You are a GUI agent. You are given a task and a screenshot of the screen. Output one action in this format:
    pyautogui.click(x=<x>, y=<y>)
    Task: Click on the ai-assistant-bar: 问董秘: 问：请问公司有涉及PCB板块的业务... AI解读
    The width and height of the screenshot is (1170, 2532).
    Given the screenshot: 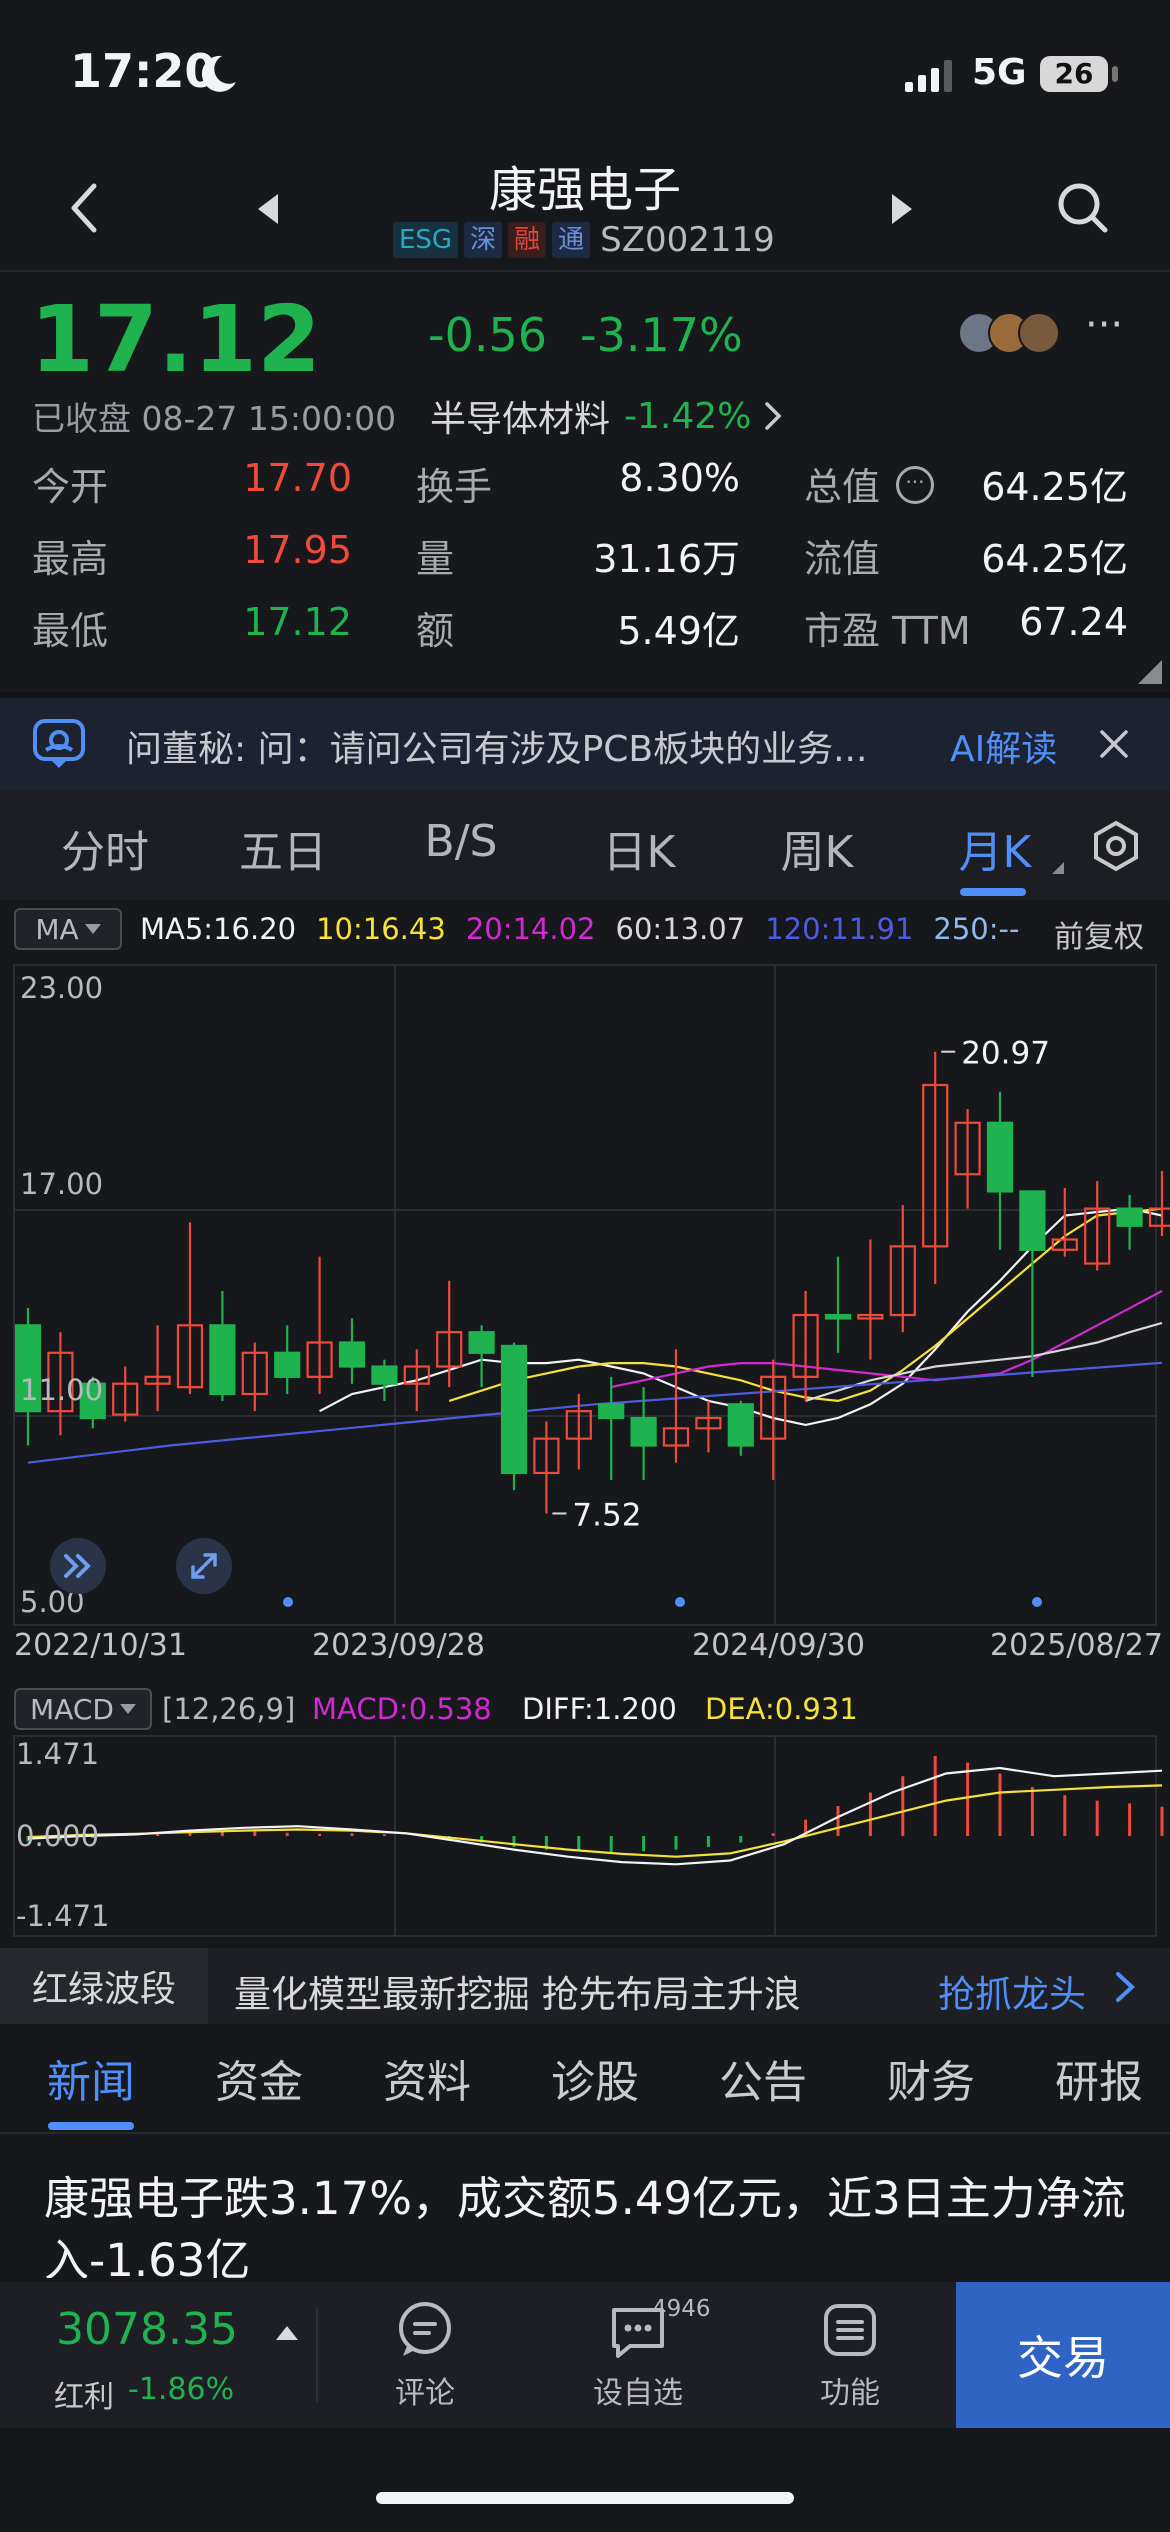 What is the action you would take?
    pyautogui.click(x=585, y=744)
    